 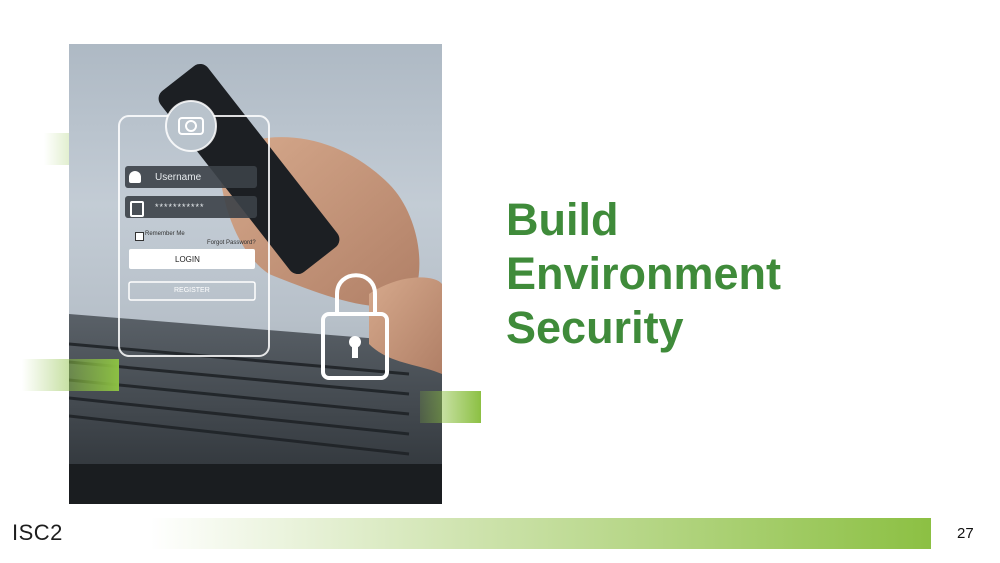 I want to click on title-line-3: Security, so click(x=595, y=327).